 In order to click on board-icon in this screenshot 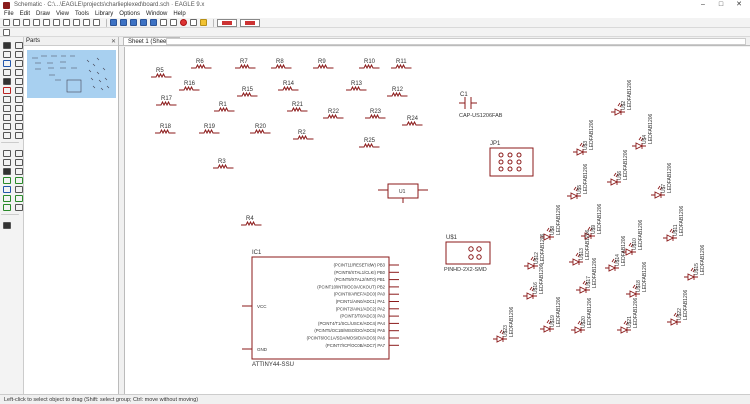, I will do `click(46, 22)`.